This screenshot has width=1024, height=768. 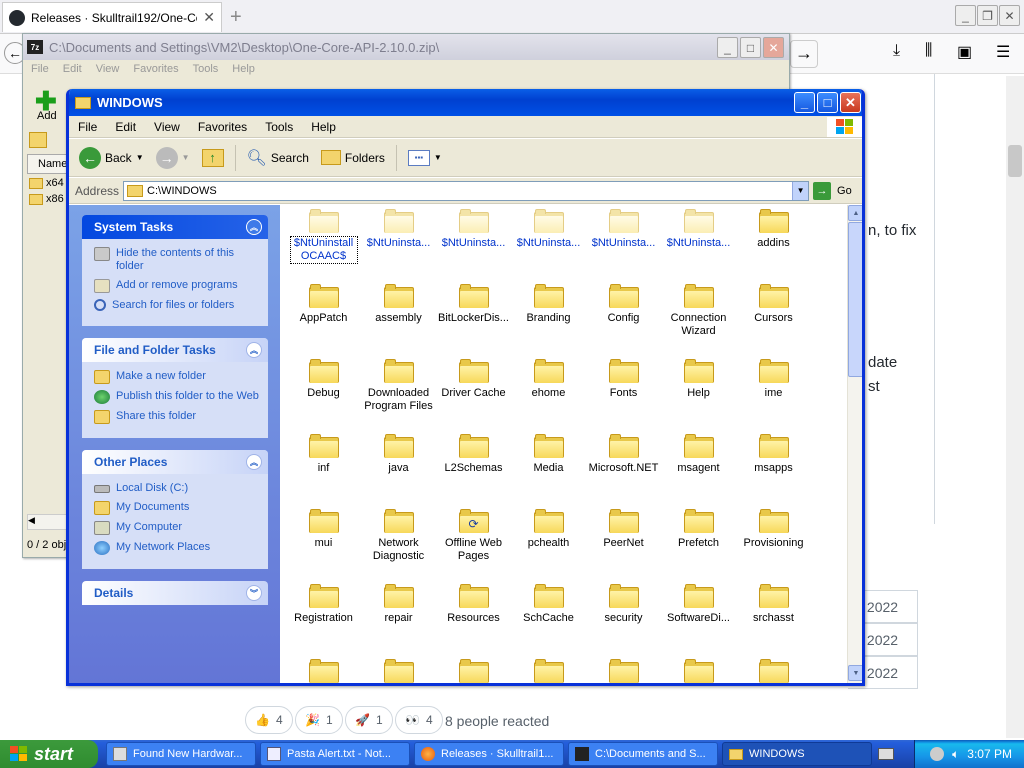 What do you see at coordinates (623, 616) in the screenshot?
I see `folder-item: security` at bounding box center [623, 616].